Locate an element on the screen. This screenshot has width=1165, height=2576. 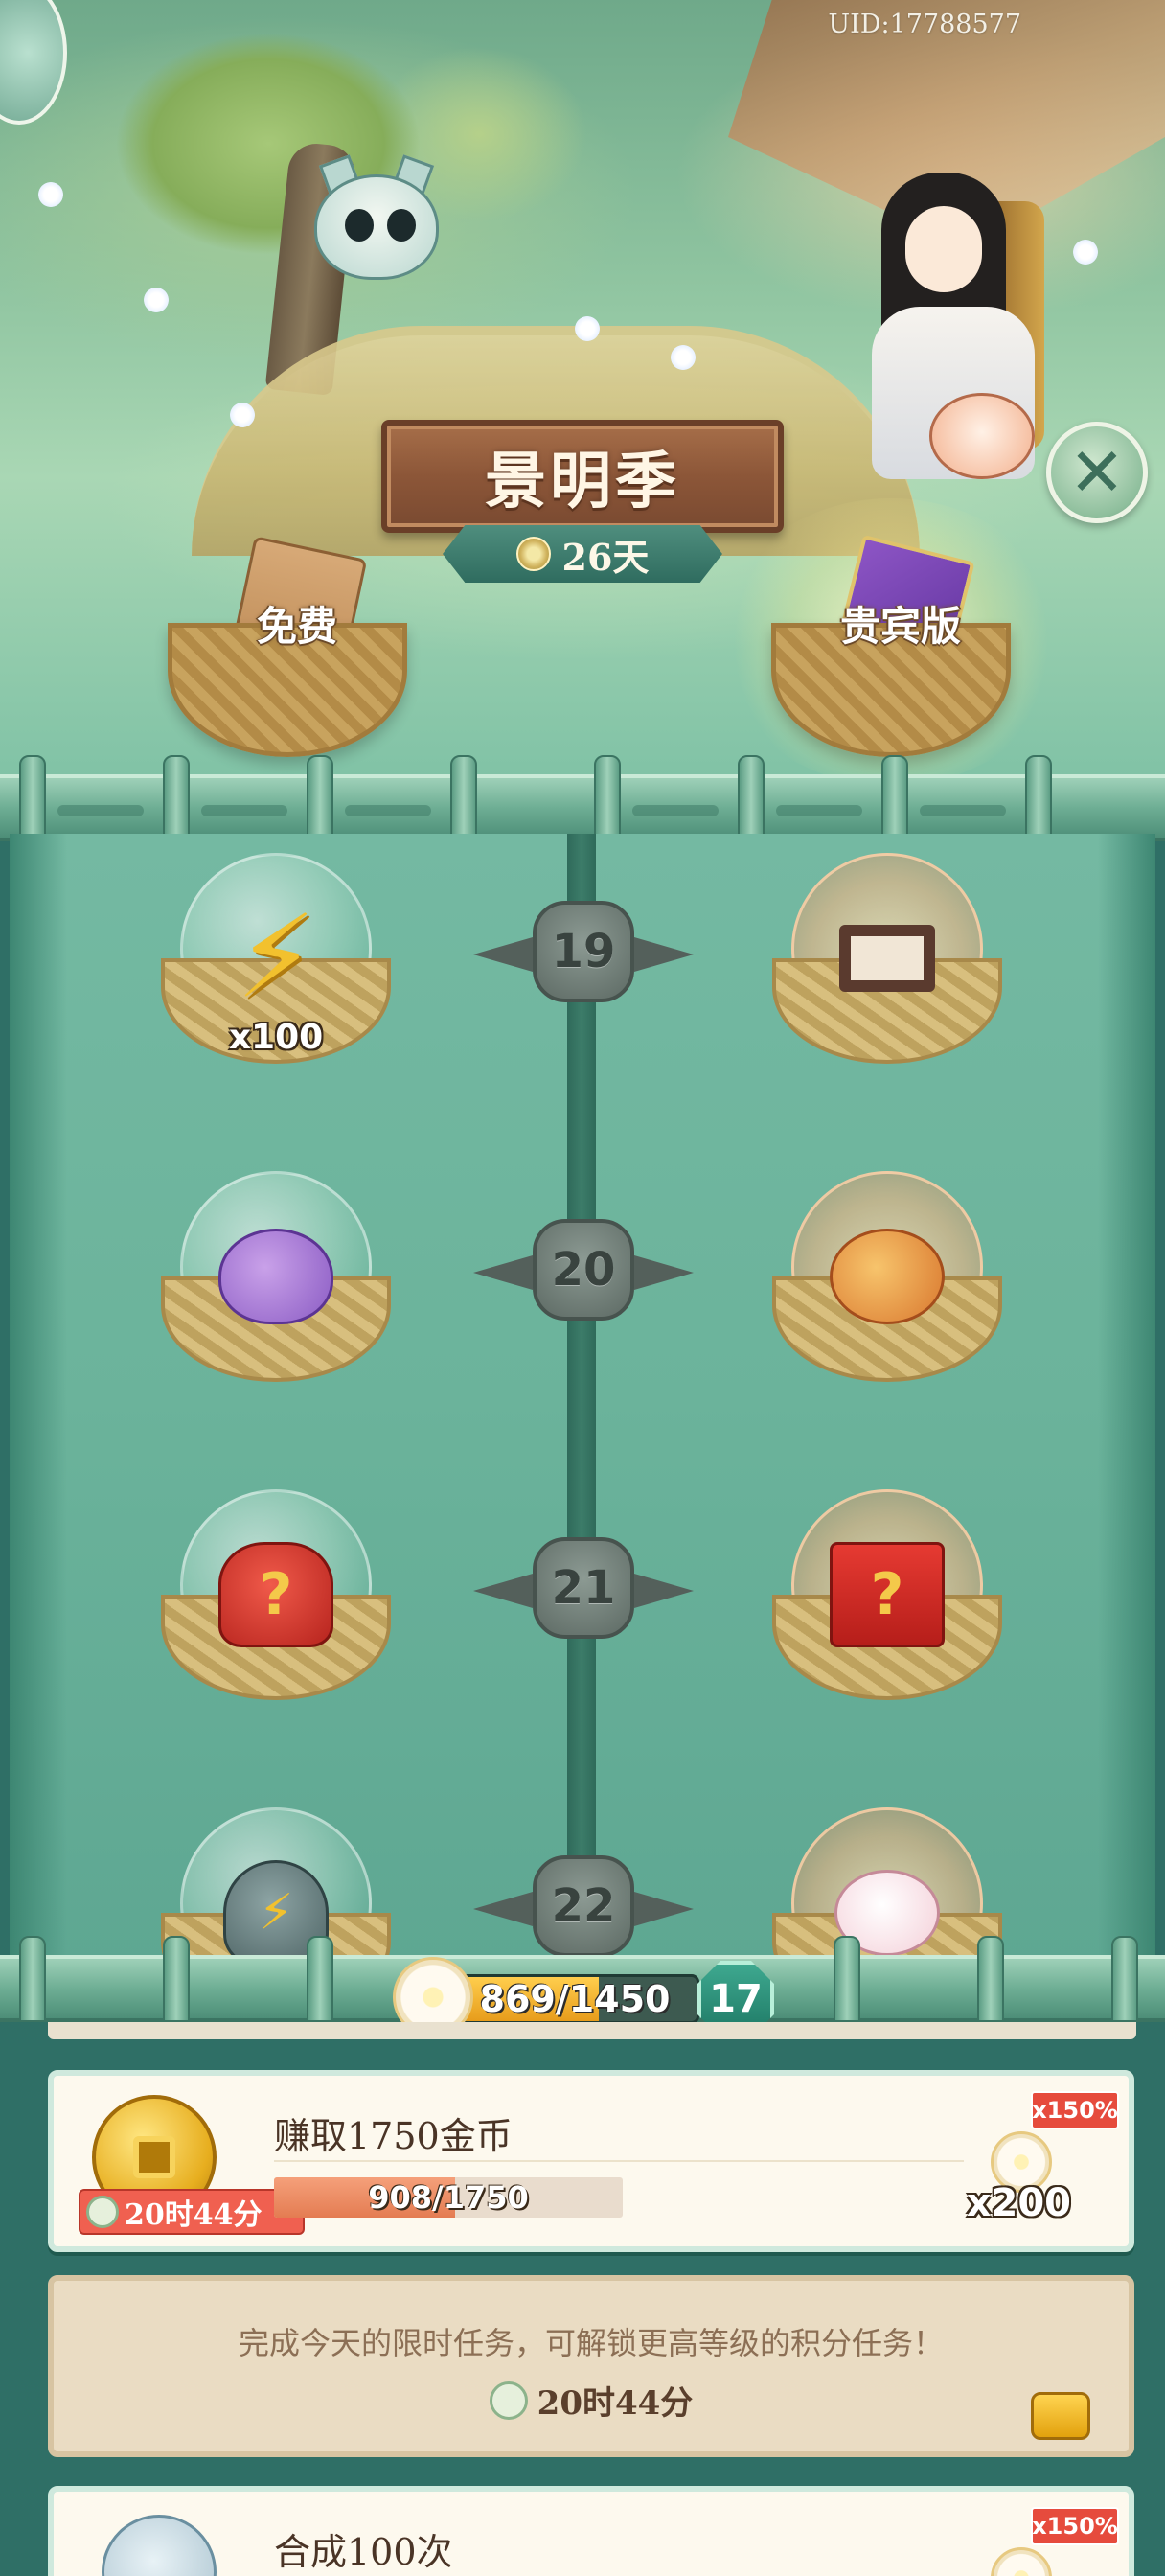
vip-reward-slot: ? is located at coordinates (887, 1604).